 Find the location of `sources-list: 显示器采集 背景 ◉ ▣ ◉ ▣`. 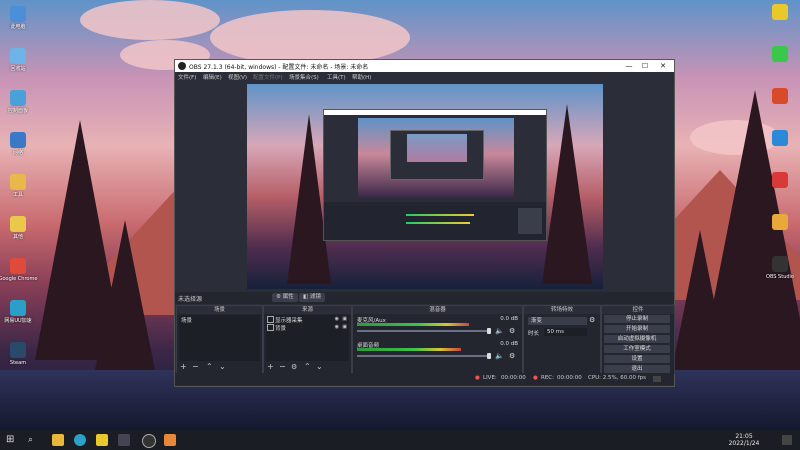

sources-list: 显示器采集 背景 ◉ ▣ ◉ ▣ is located at coordinates (307, 338).